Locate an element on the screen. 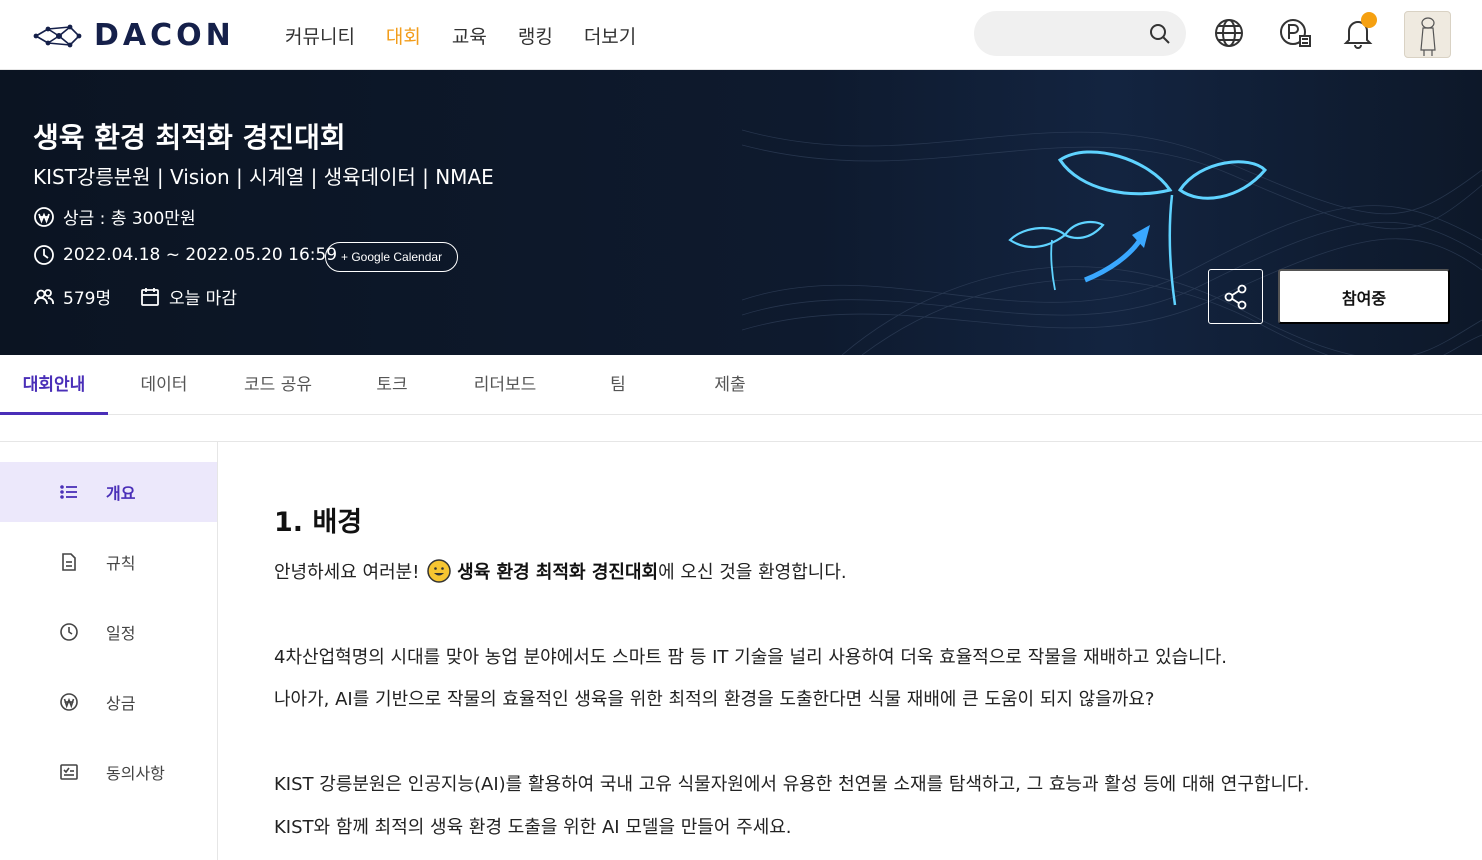  sidebar-item-agreement: 동의사항 is located at coordinates (108, 772).